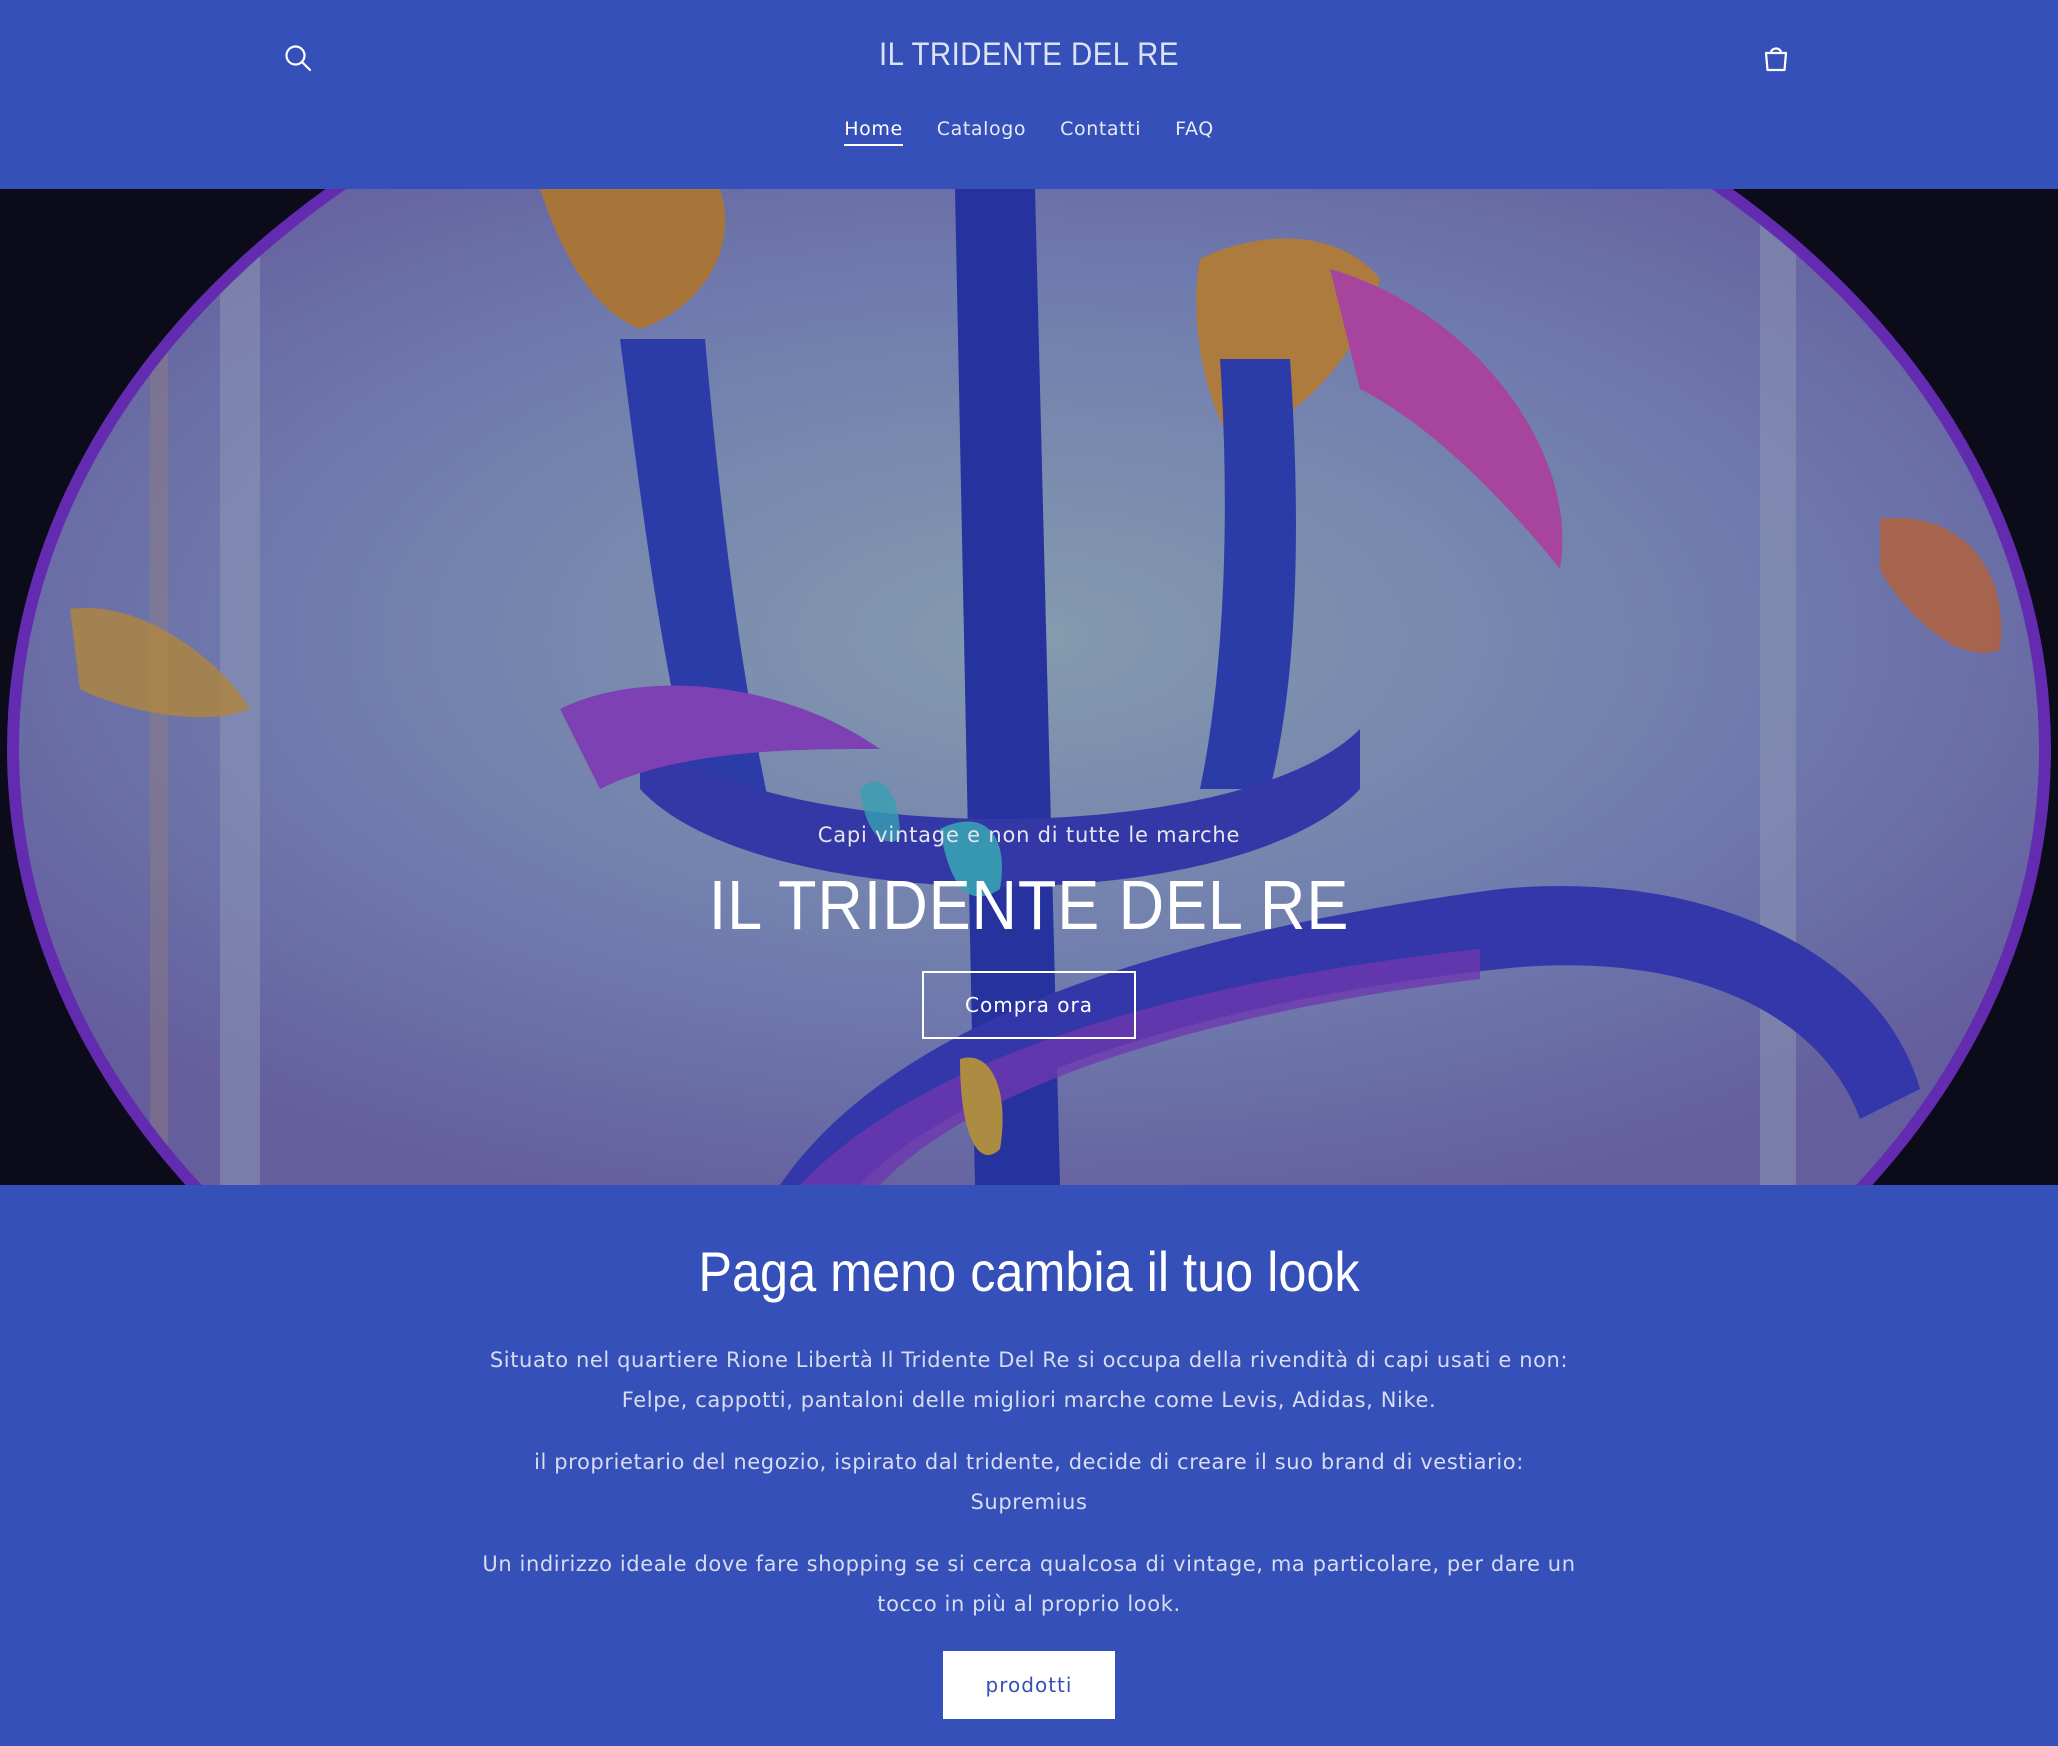 The height and width of the screenshot is (1746, 2058). What do you see at coordinates (1100, 132) in the screenshot?
I see `nav-item-contatti: Contatti` at bounding box center [1100, 132].